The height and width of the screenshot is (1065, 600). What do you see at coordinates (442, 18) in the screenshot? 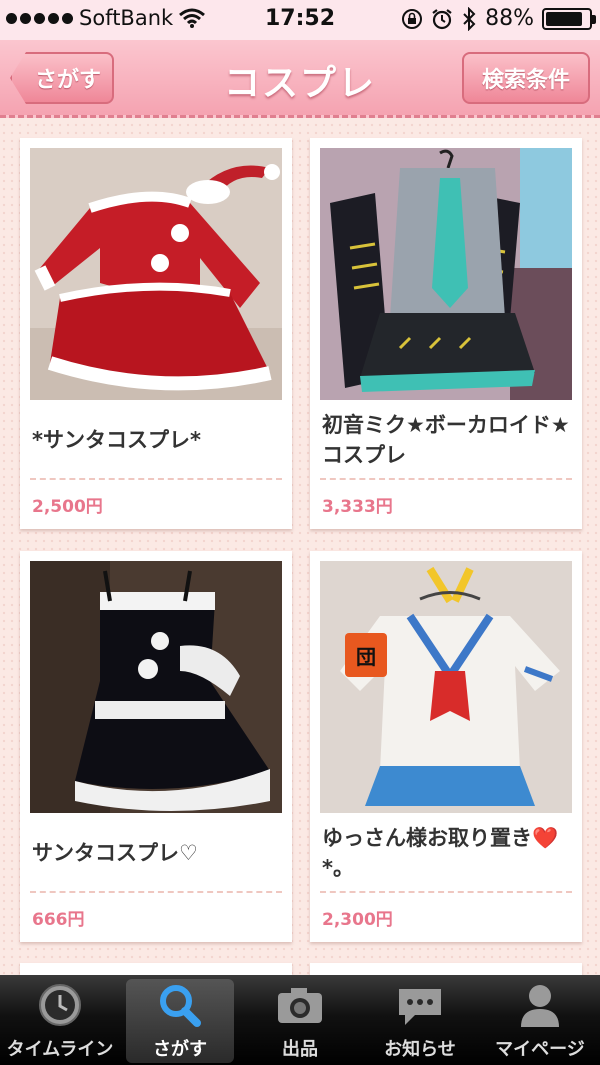
I see `alarm-icon` at bounding box center [442, 18].